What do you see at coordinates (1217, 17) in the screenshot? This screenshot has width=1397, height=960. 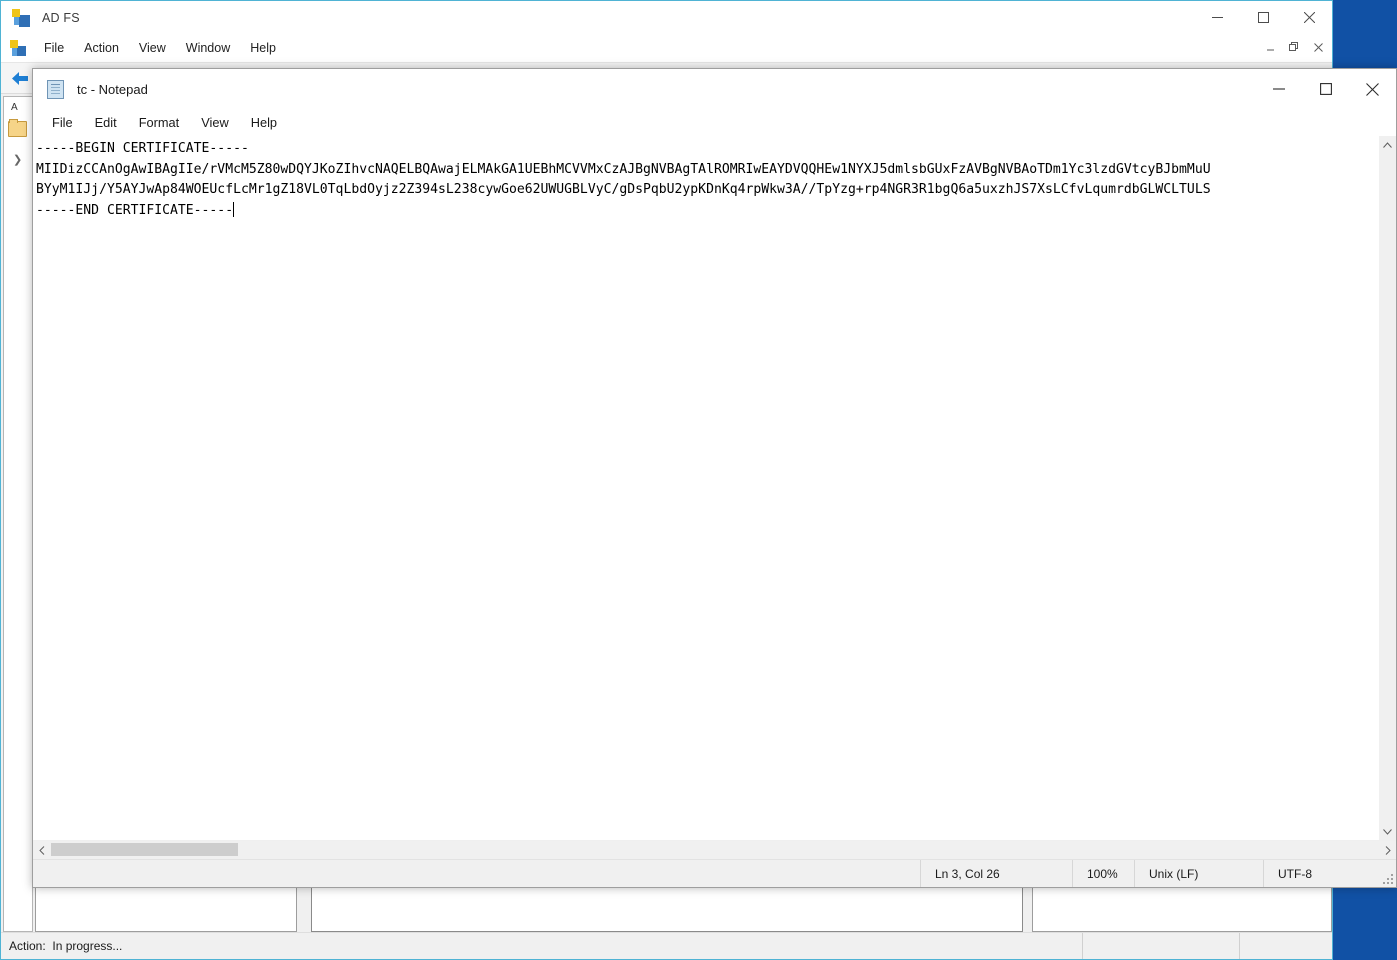 I see `adfs-minimize-button` at bounding box center [1217, 17].